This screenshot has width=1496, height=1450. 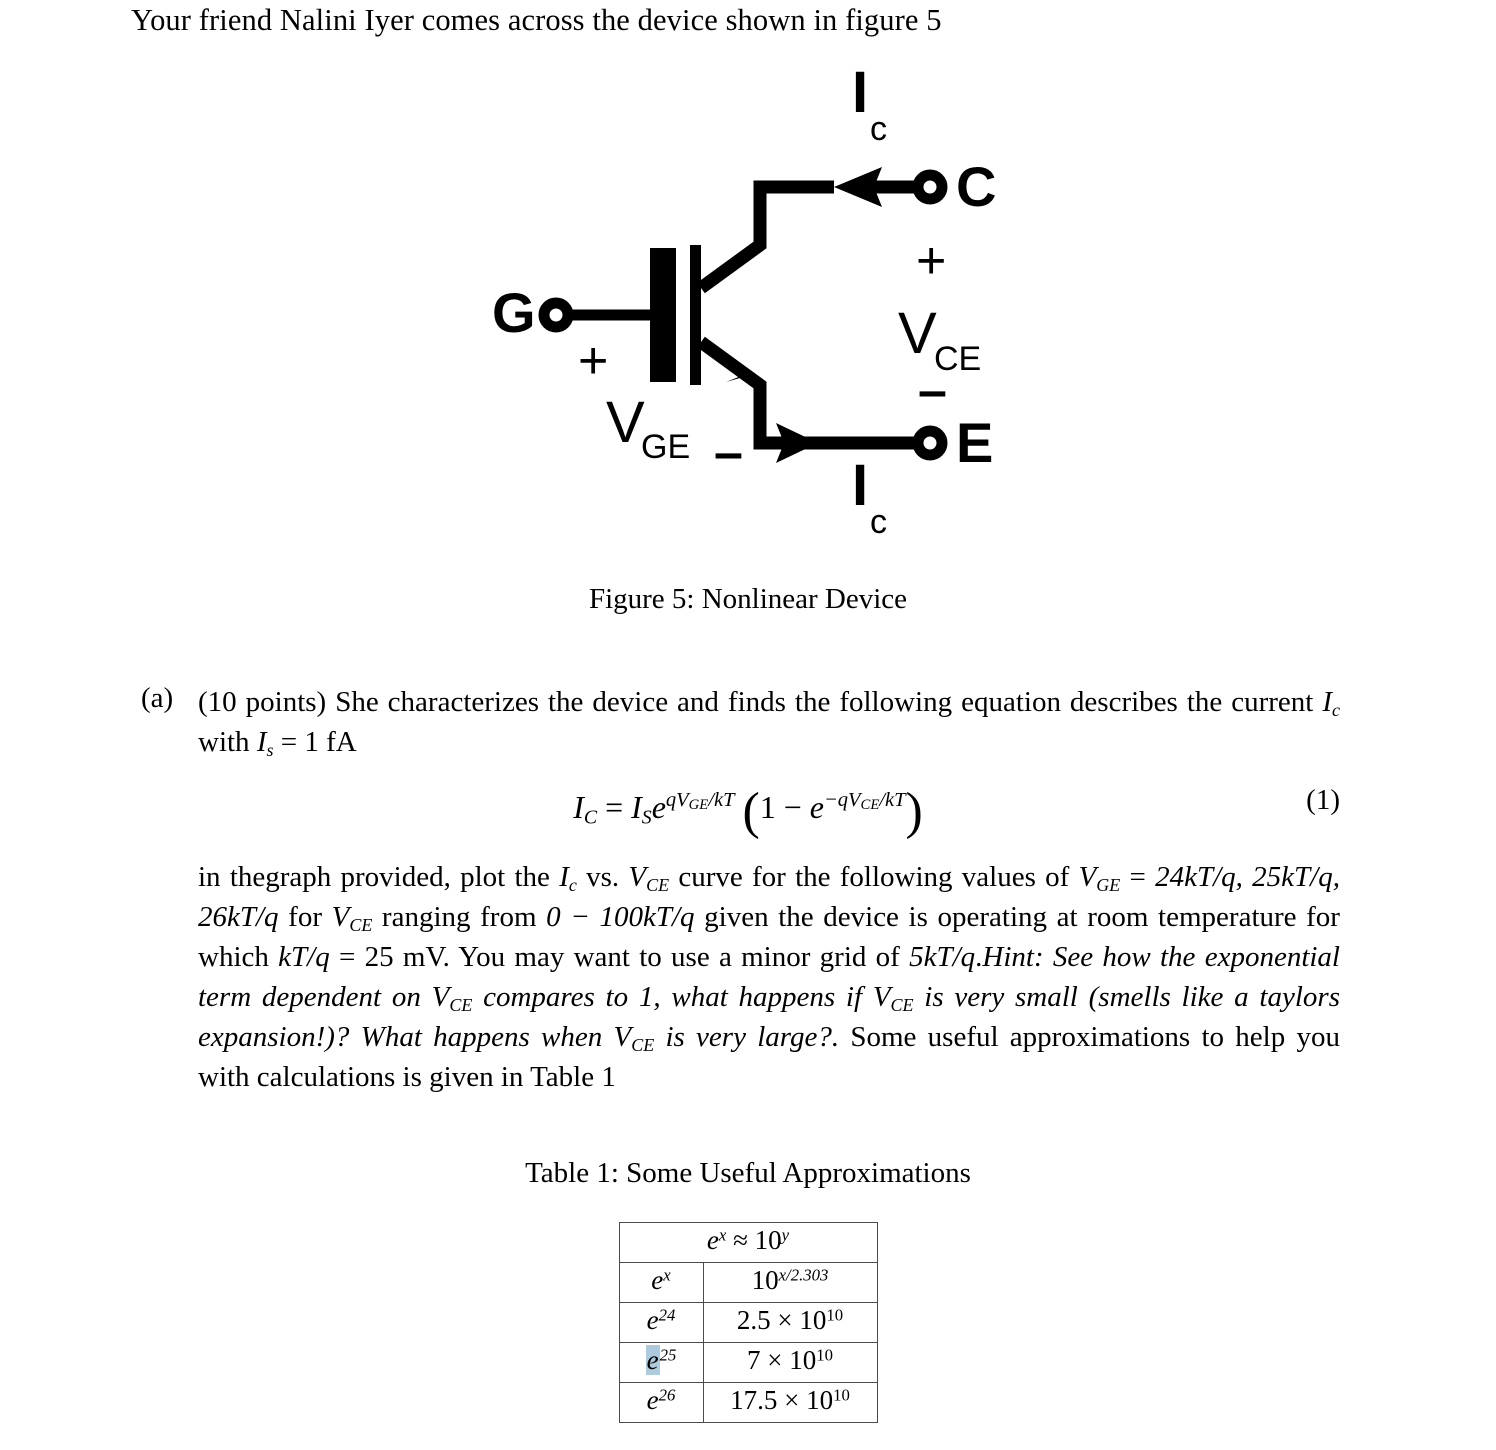 I want to click on emitter-terminal-node, so click(x=930, y=443).